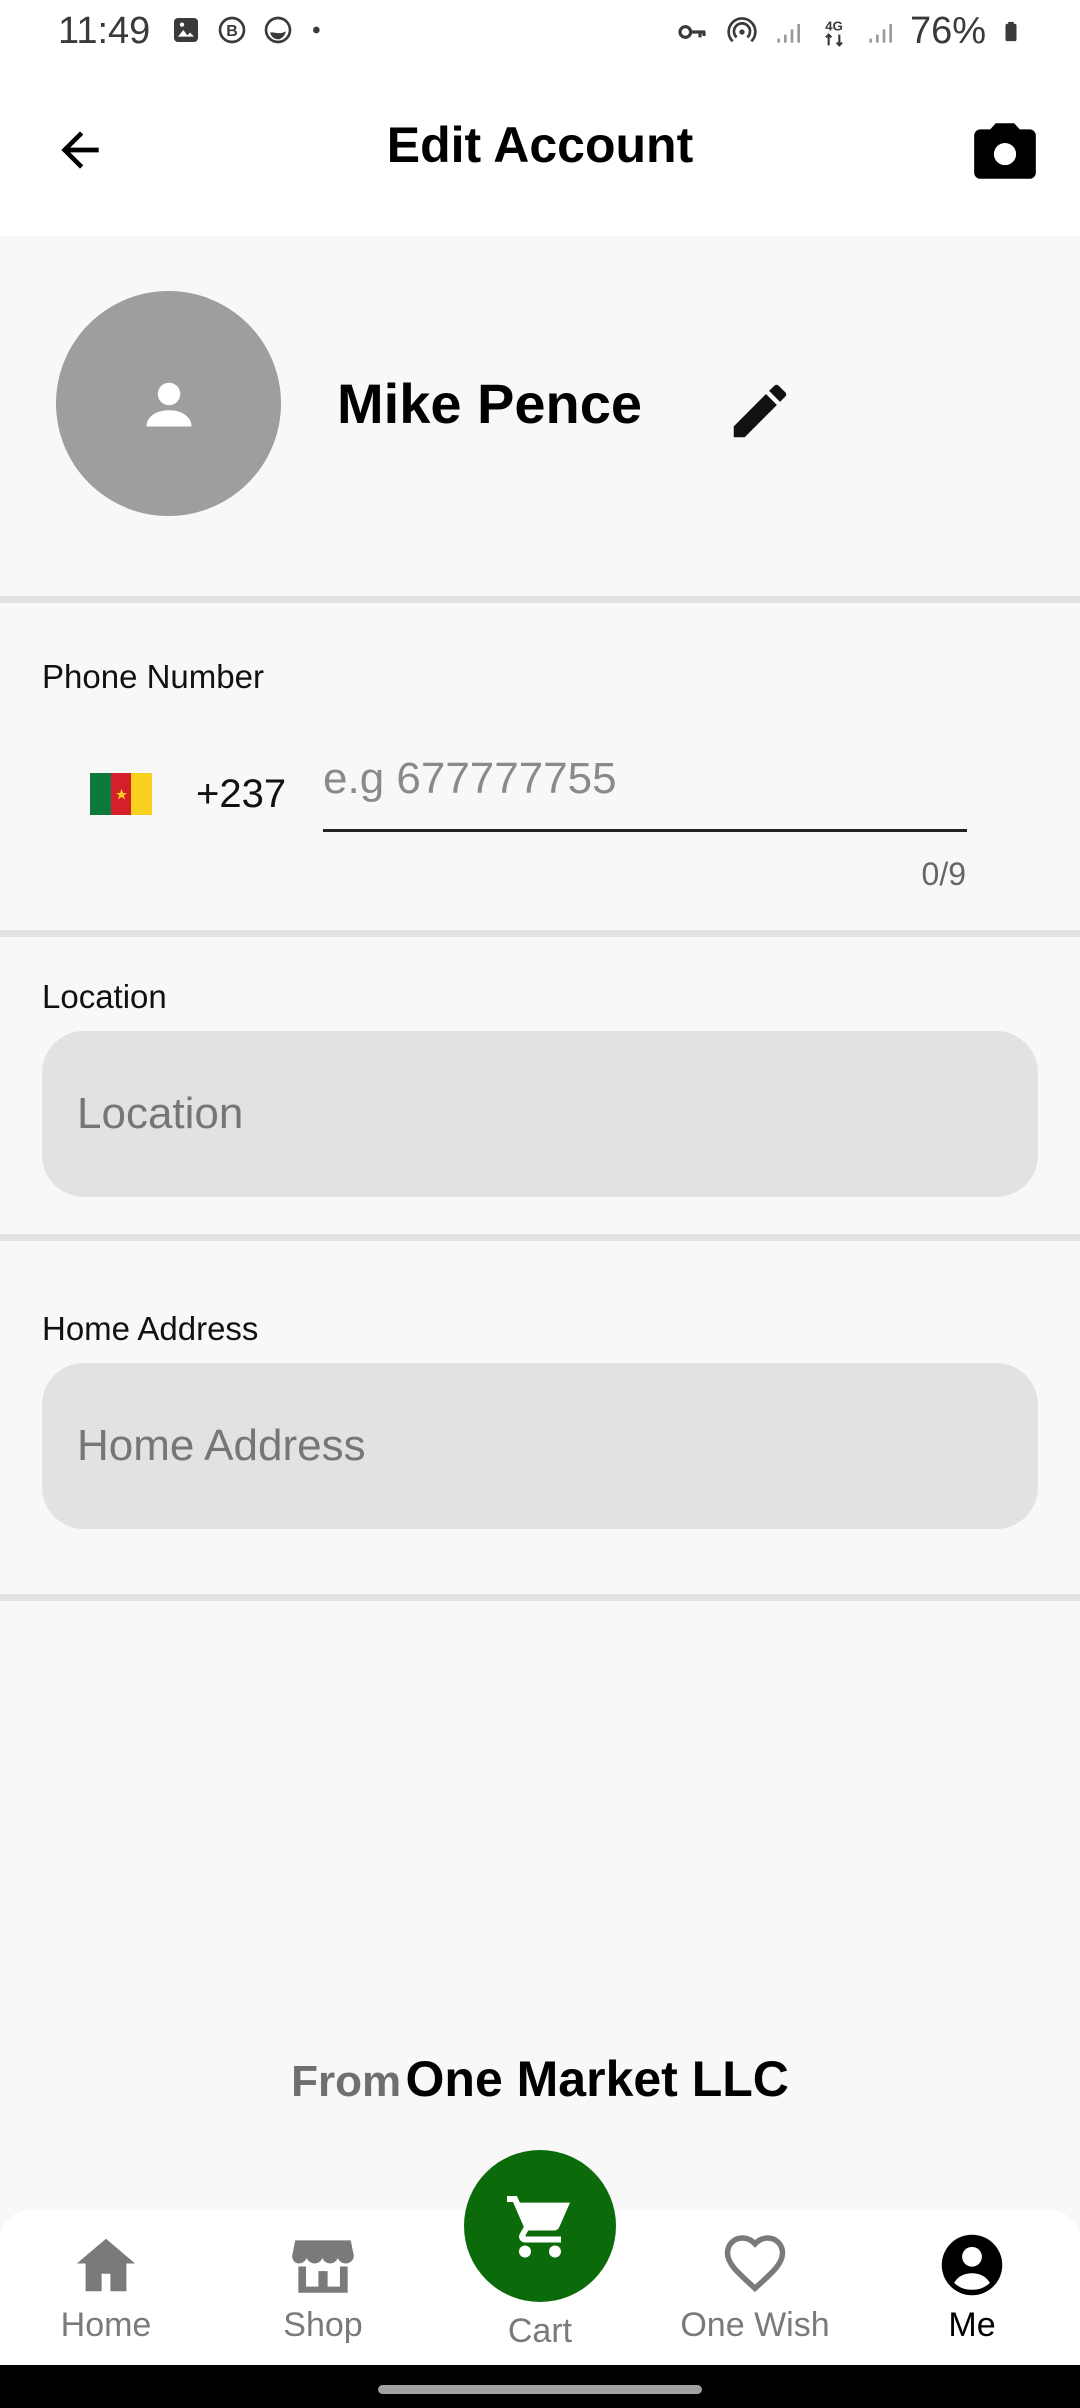 The image size is (1080, 2408). What do you see at coordinates (346, 2081) in the screenshot?
I see `footer-prefix: From` at bounding box center [346, 2081].